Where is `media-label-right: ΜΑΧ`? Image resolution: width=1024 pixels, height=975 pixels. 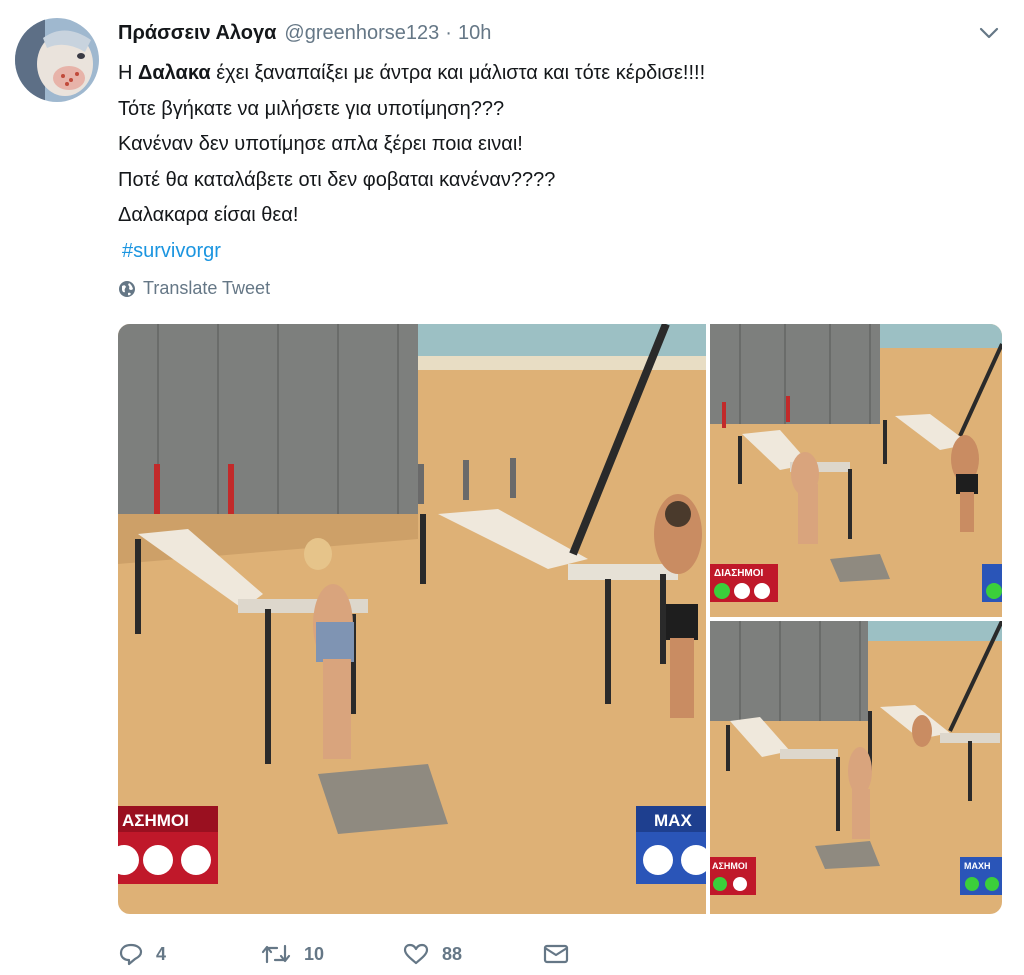
media-label-right: ΜΑΧ is located at coordinates (673, 820).